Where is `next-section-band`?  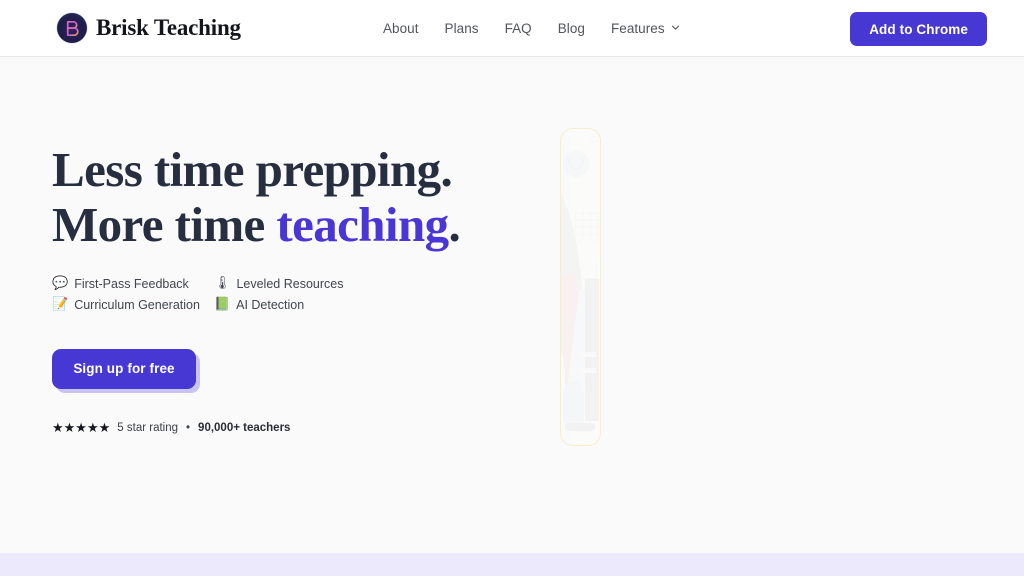 next-section-band is located at coordinates (512, 564).